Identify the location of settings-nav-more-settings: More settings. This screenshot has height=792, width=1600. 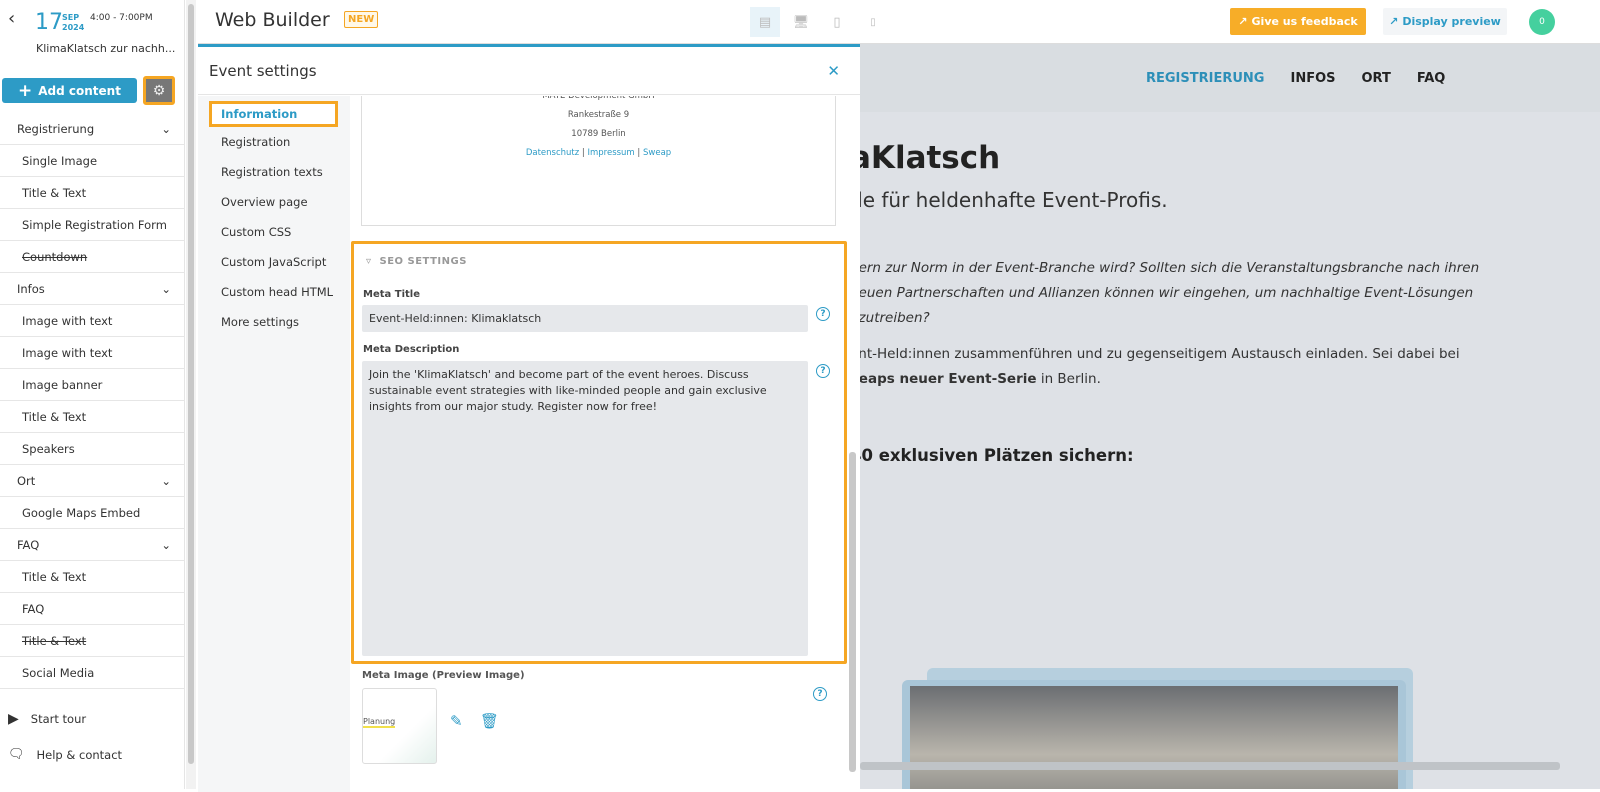
(274, 322).